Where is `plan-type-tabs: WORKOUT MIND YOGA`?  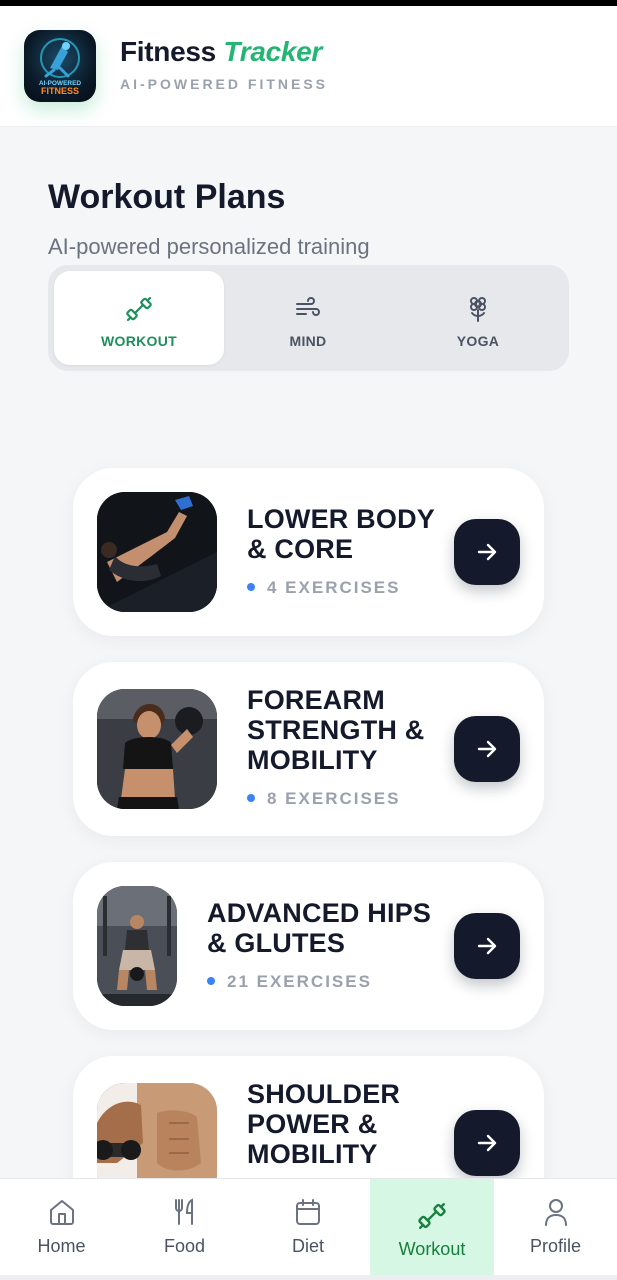 plan-type-tabs: WORKOUT MIND YOGA is located at coordinates (308, 318).